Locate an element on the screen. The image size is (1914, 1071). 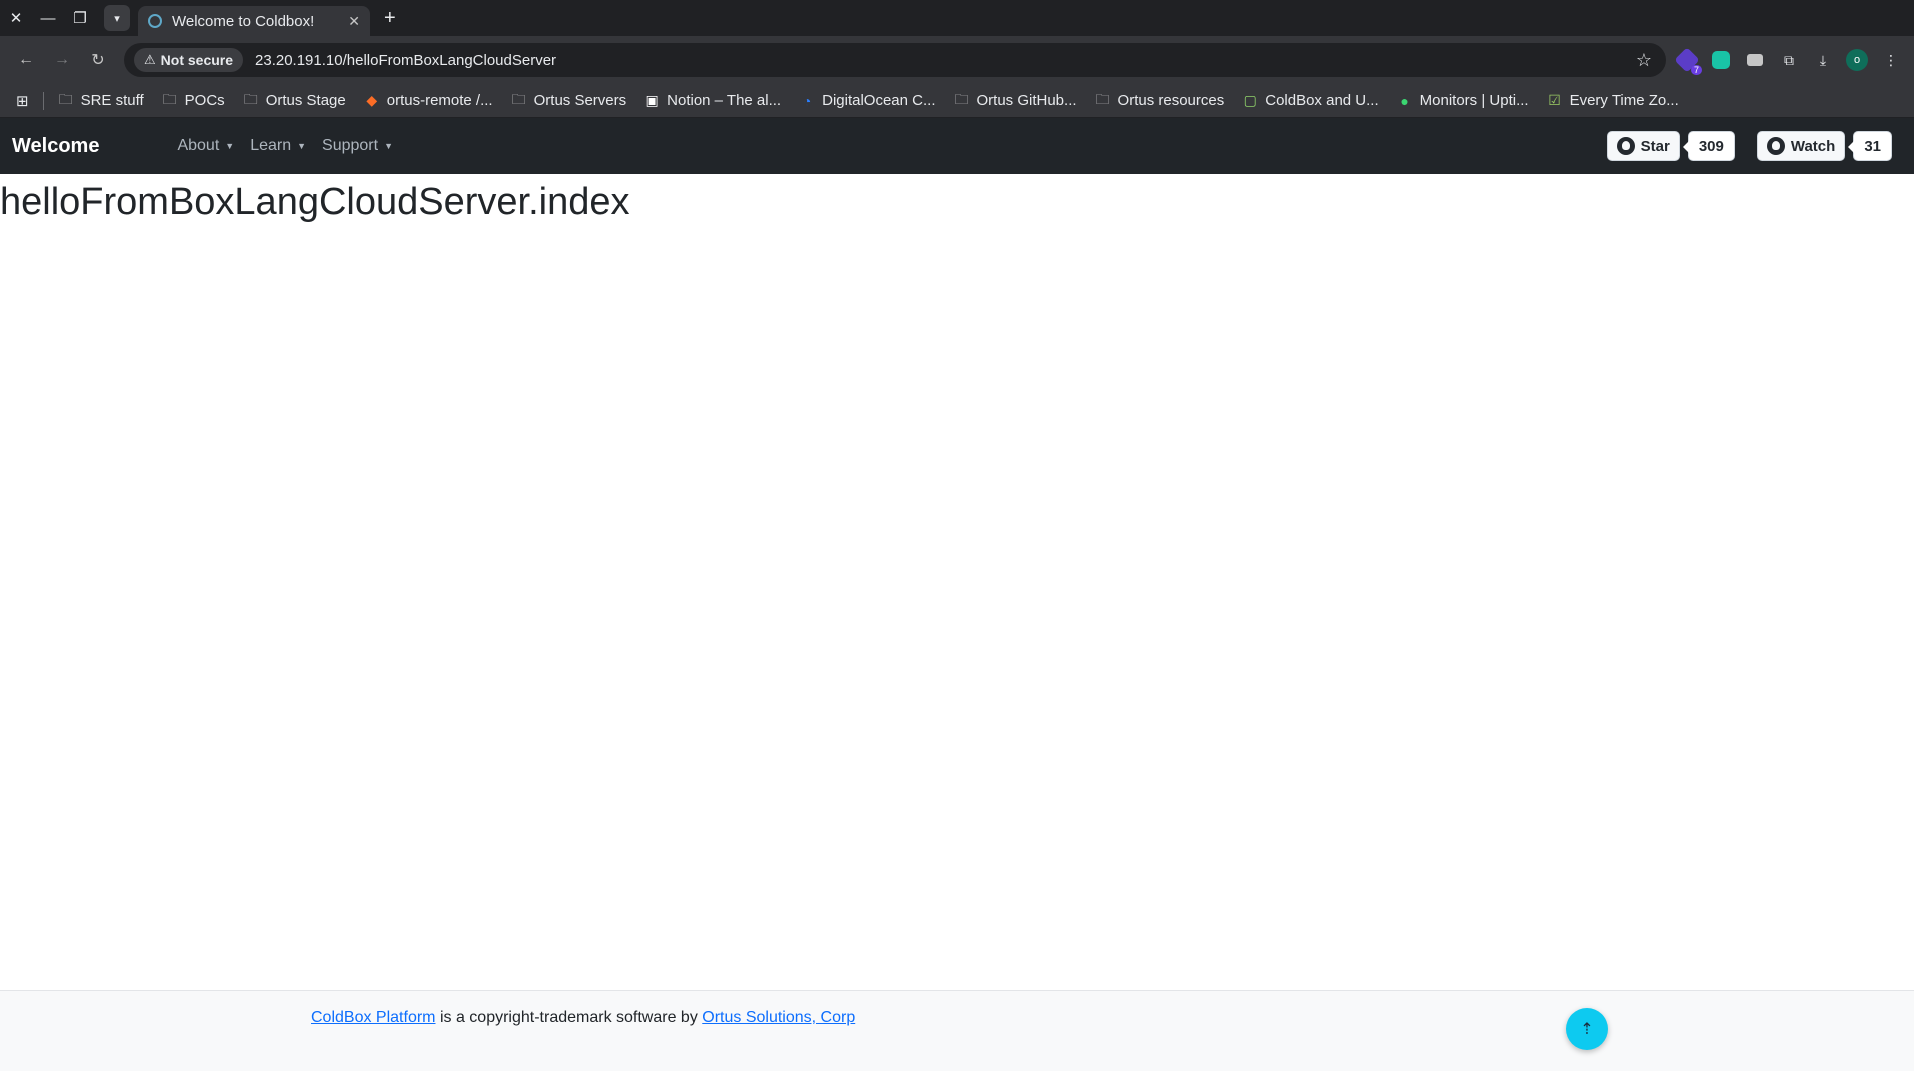
window-restore-icon: ❐ is located at coordinates (80, 18).